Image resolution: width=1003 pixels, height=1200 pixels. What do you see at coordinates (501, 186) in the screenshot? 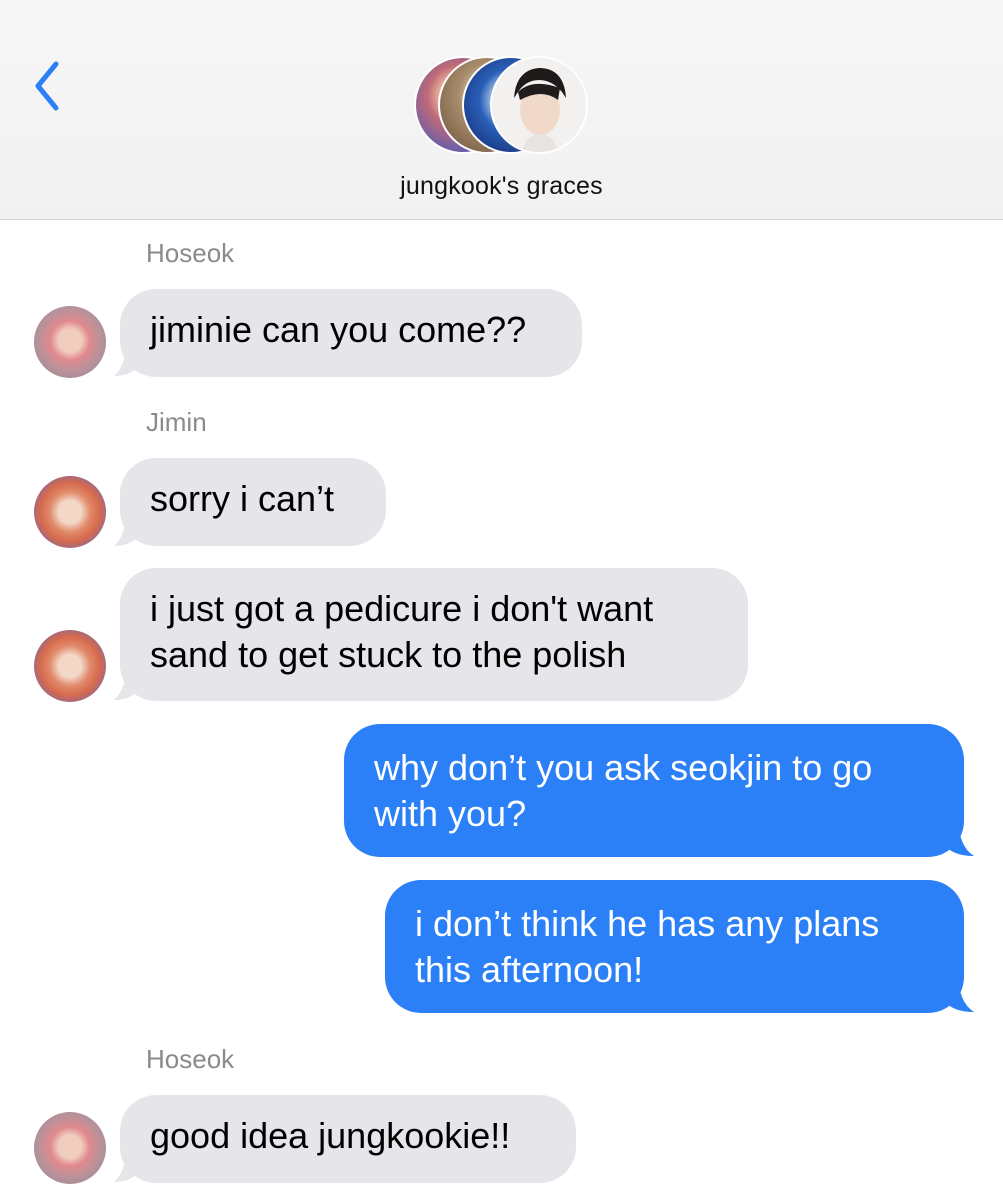
I see `conversation-title: jungkook's graces` at bounding box center [501, 186].